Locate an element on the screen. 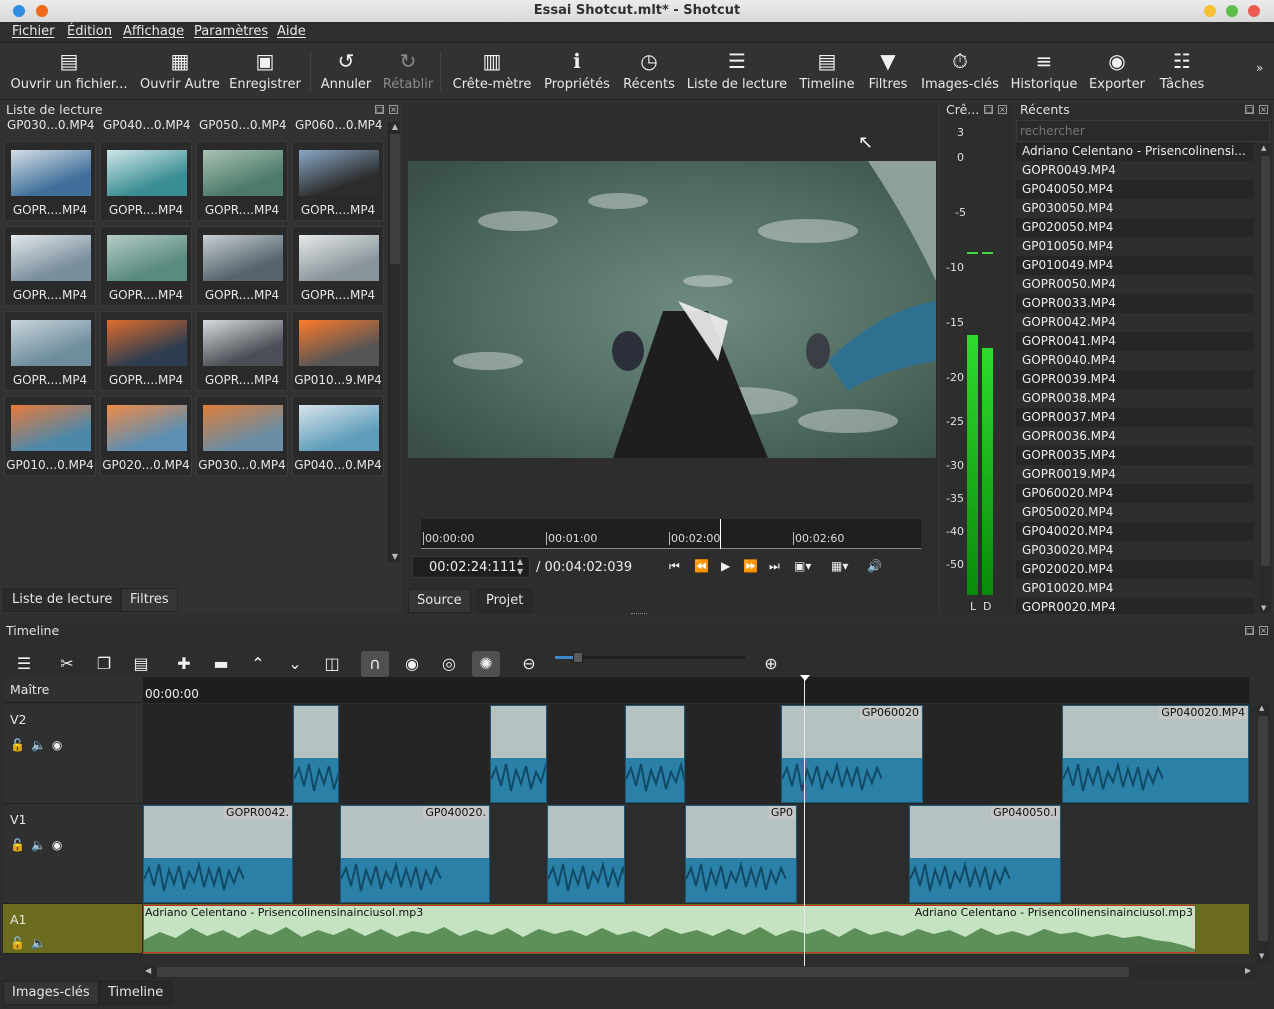 Image resolution: width=1274 pixels, height=1009 pixels. current-time-field: 00:02:24:111 ▲ ▼ is located at coordinates (471, 567).